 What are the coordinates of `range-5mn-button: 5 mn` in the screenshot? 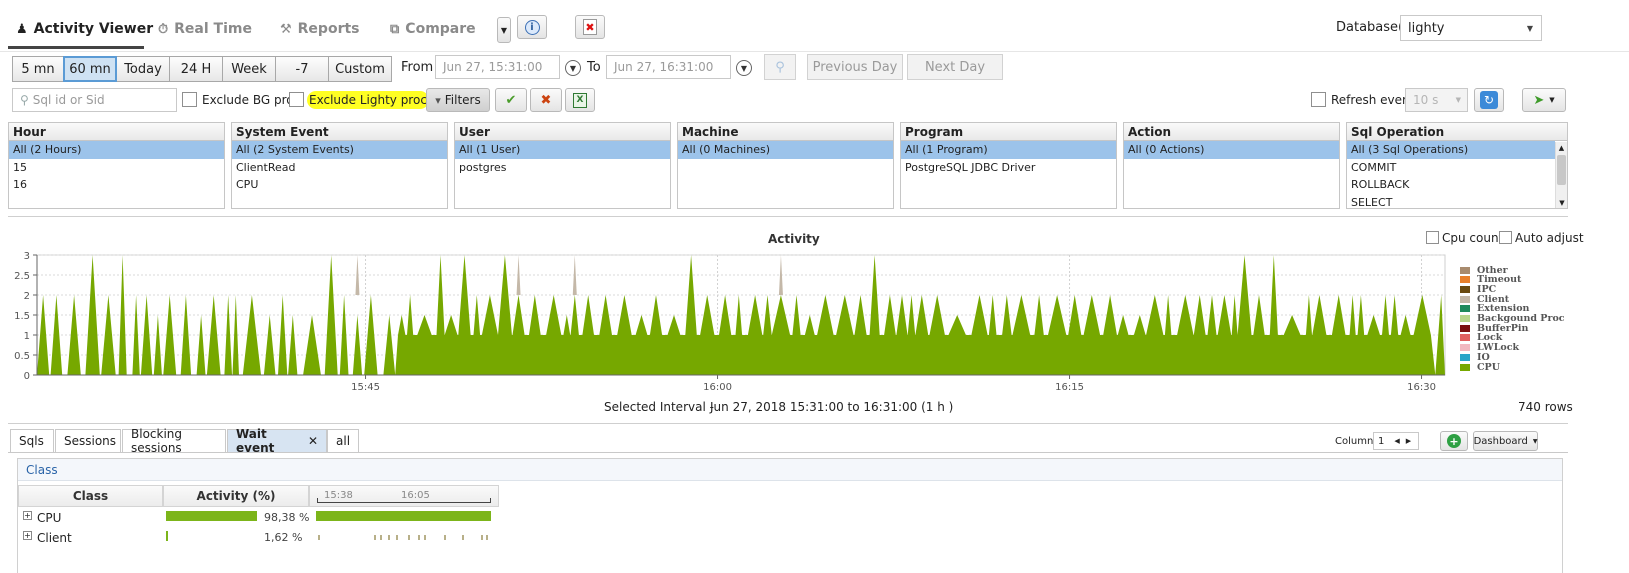 It's located at (38, 69).